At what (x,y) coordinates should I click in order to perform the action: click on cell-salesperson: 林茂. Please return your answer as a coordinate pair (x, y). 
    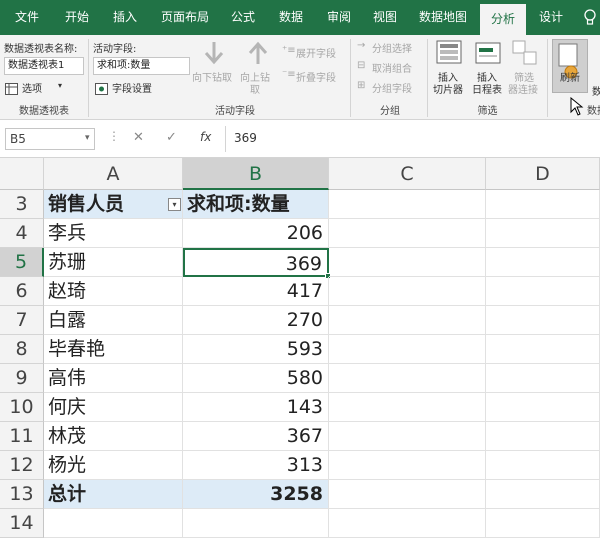
    Looking at the image, I should click on (113, 436).